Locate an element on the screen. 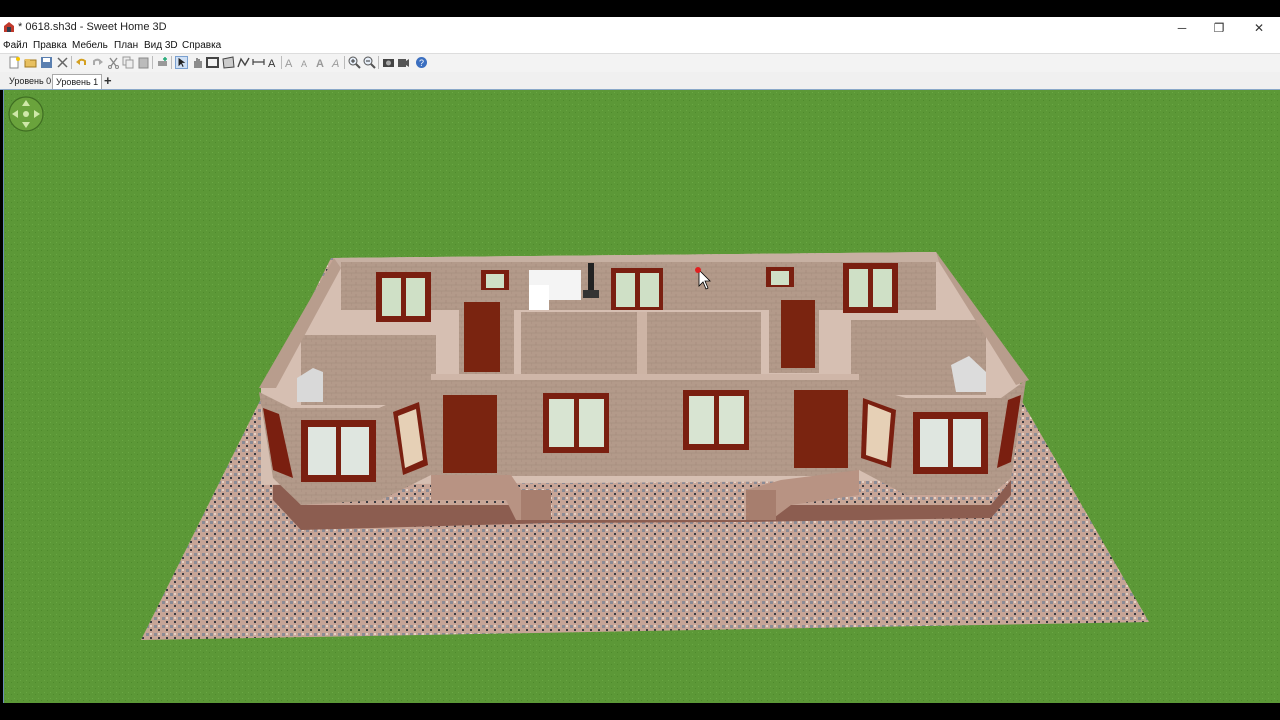 The width and height of the screenshot is (1280, 720). entrance-door-right is located at coordinates (821, 429).